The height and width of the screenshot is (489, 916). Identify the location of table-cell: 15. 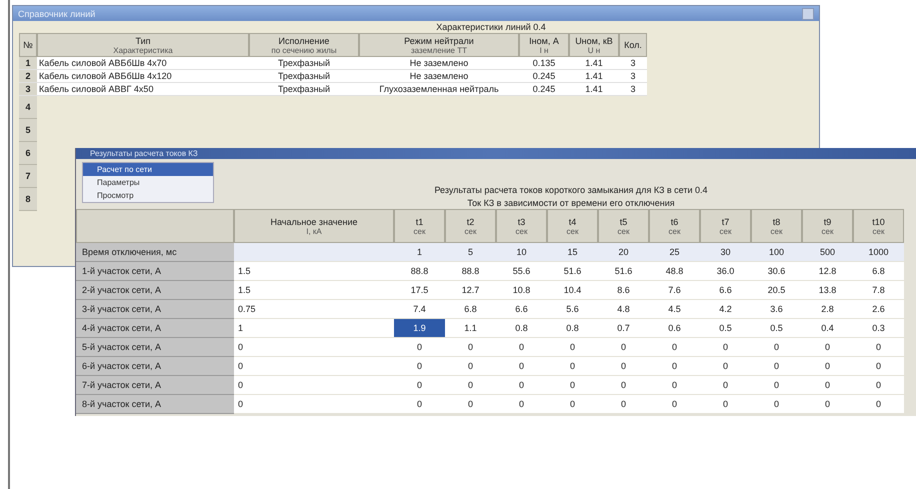
(572, 252).